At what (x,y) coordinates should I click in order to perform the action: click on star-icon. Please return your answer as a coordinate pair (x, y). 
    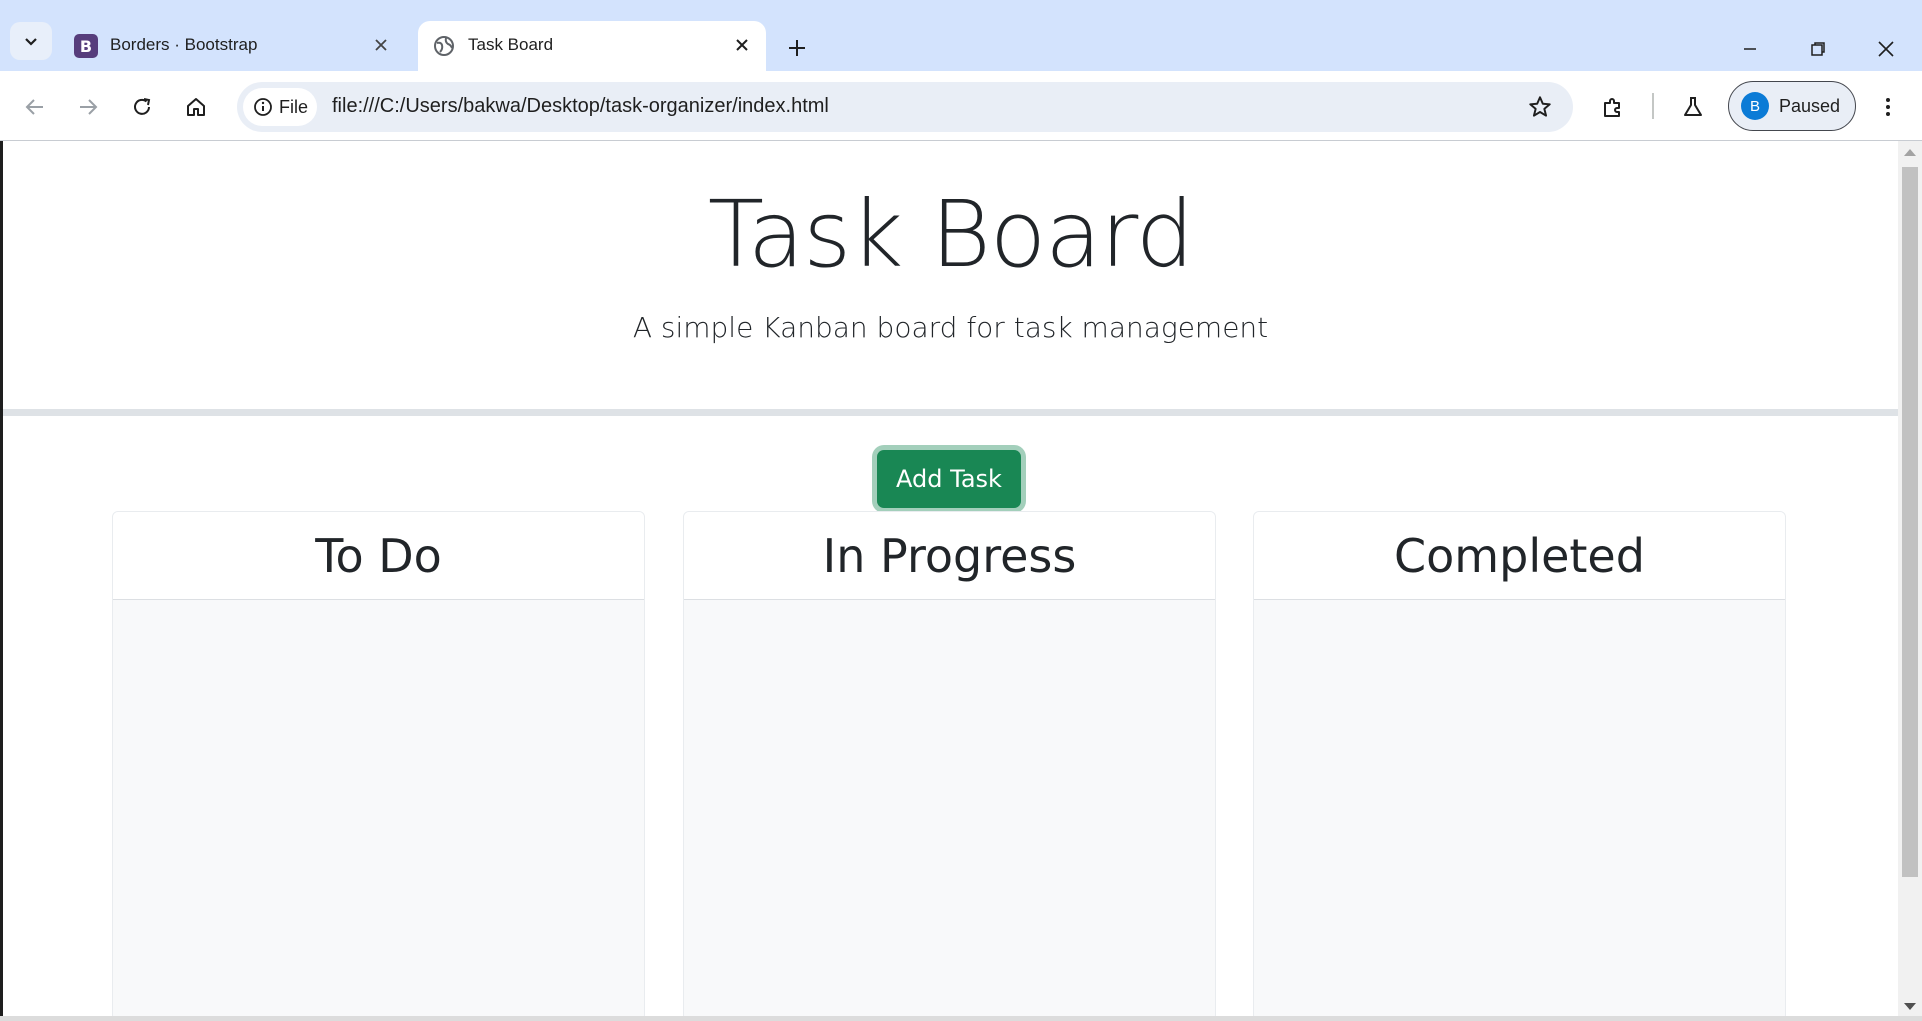
    Looking at the image, I should click on (1540, 106).